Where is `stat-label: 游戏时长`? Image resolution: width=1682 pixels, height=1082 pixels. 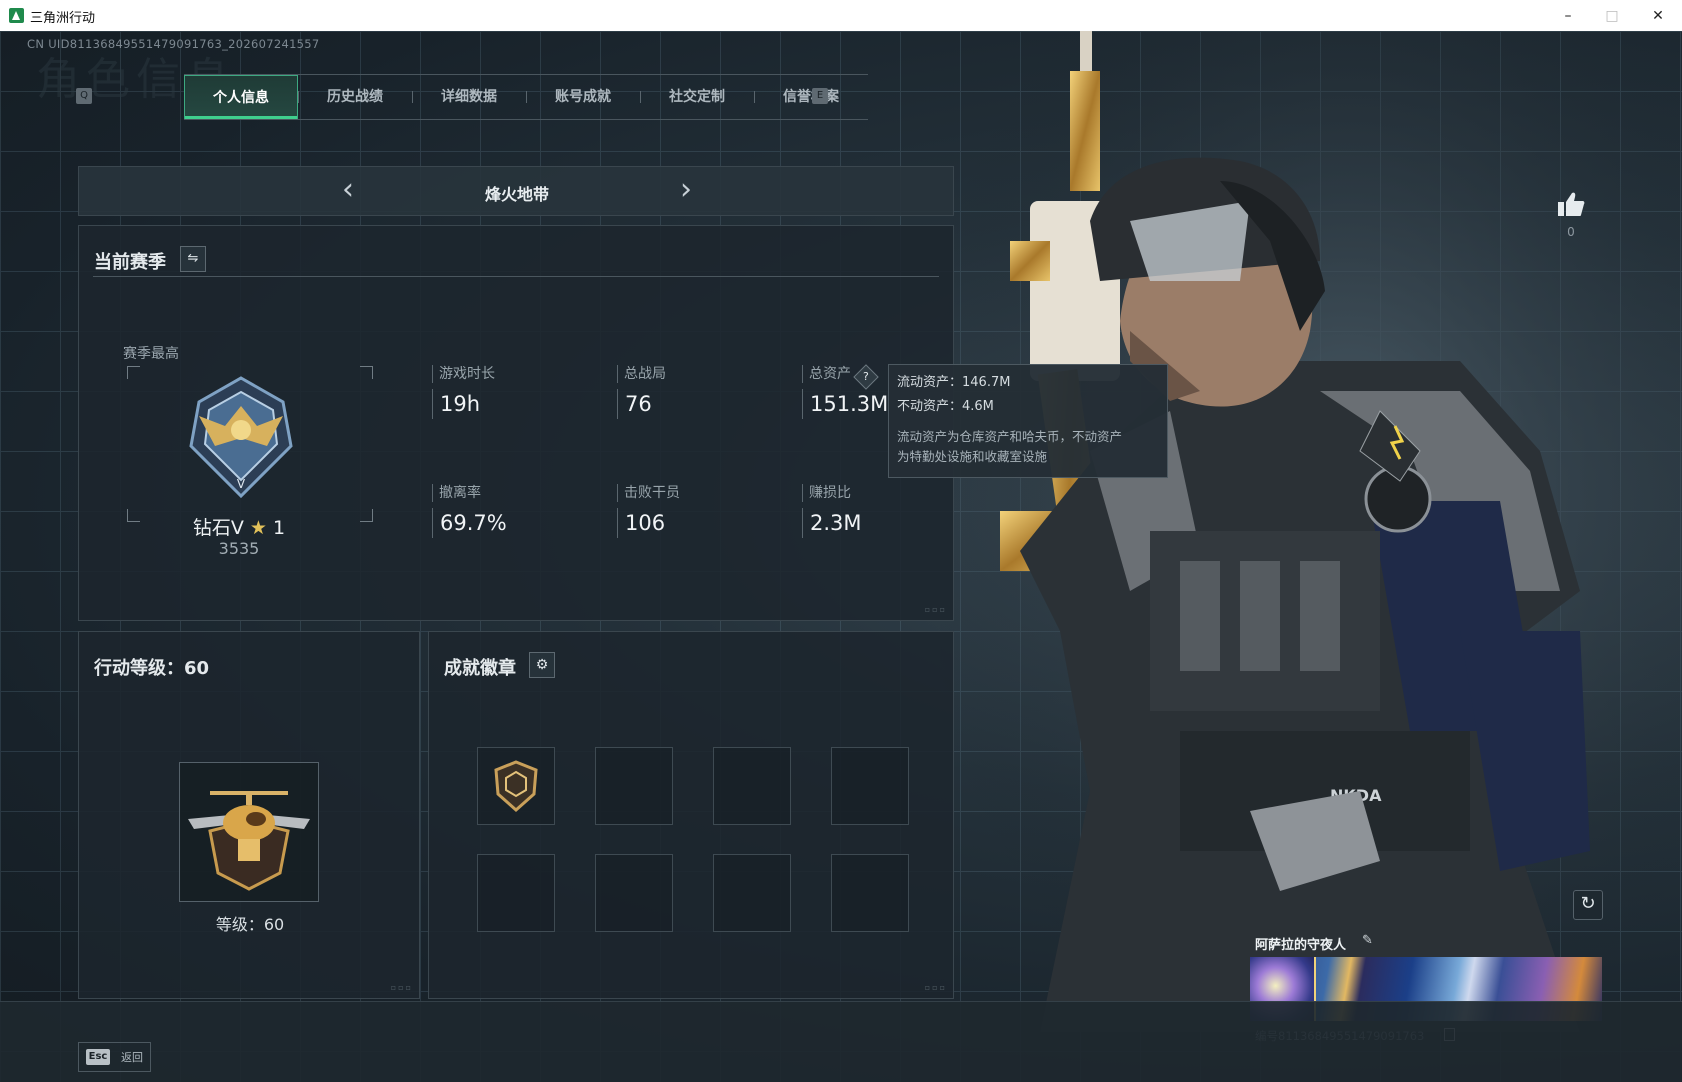
stat-label: 游戏时长 is located at coordinates (512, 374).